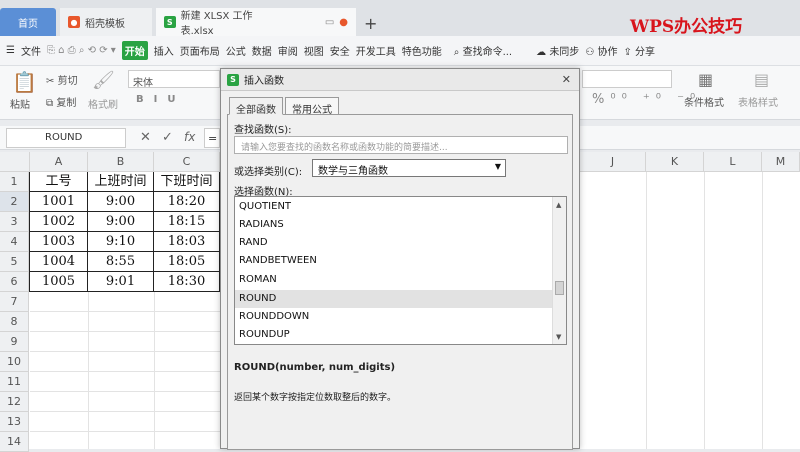 The width and height of the screenshot is (800, 452). I want to click on row-header: 1, so click(14, 182).